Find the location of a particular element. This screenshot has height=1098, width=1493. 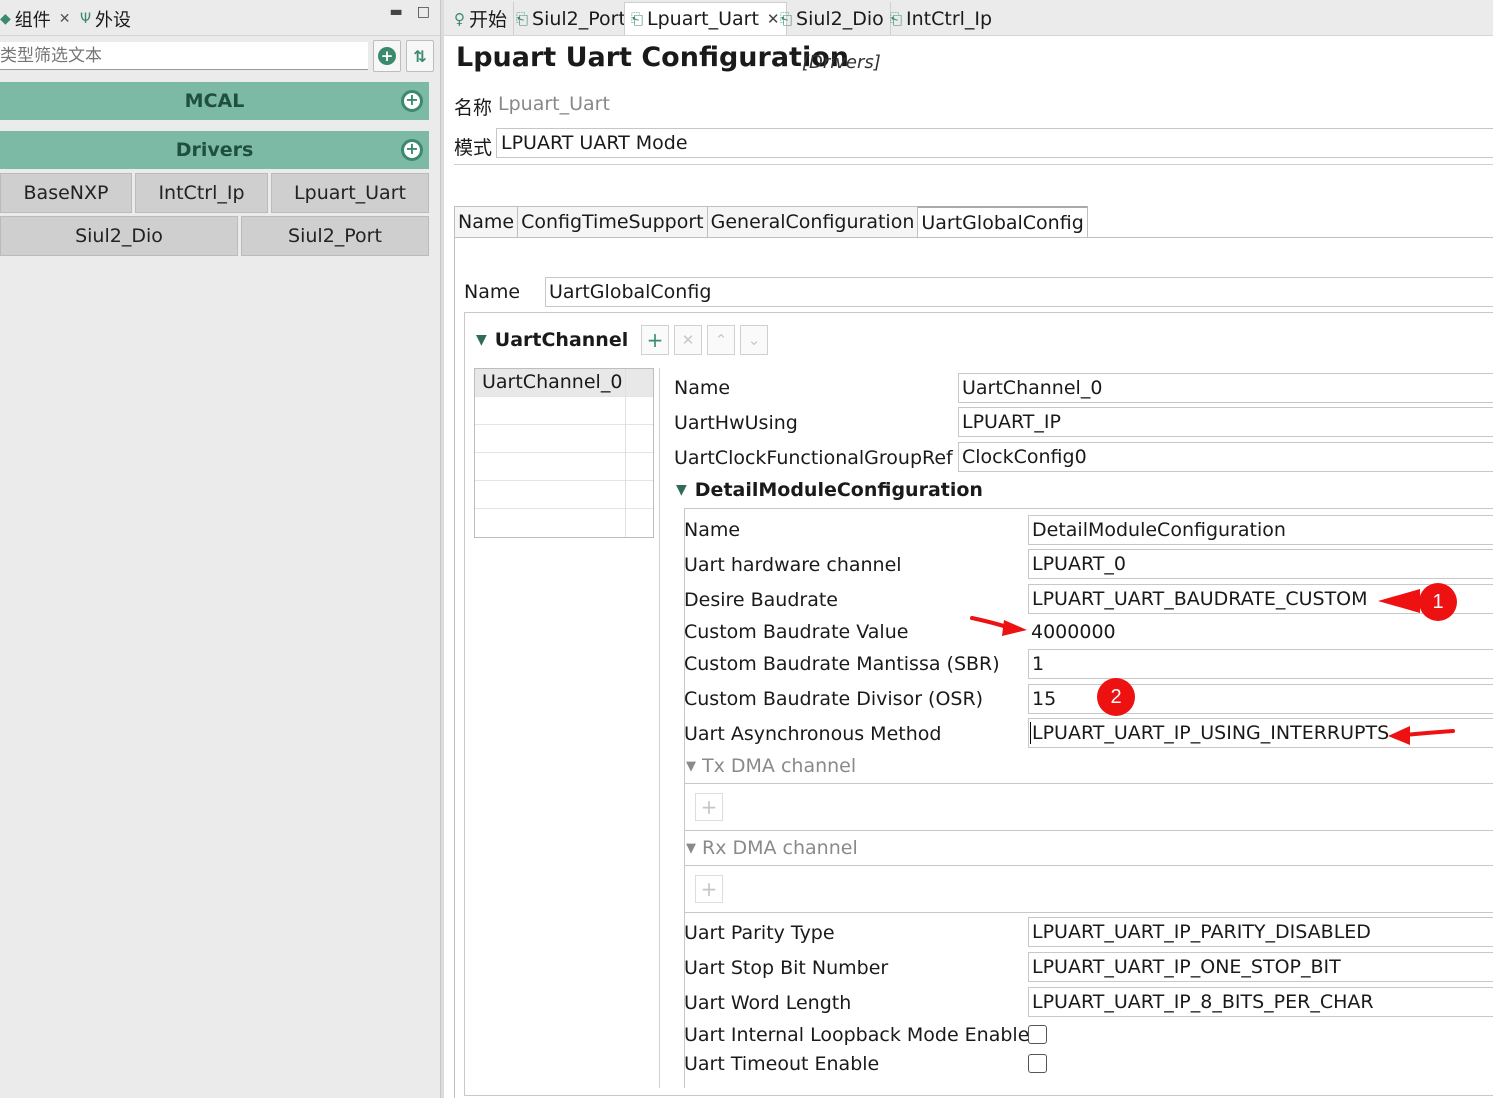

tab-label: Name is located at coordinates (486, 222).